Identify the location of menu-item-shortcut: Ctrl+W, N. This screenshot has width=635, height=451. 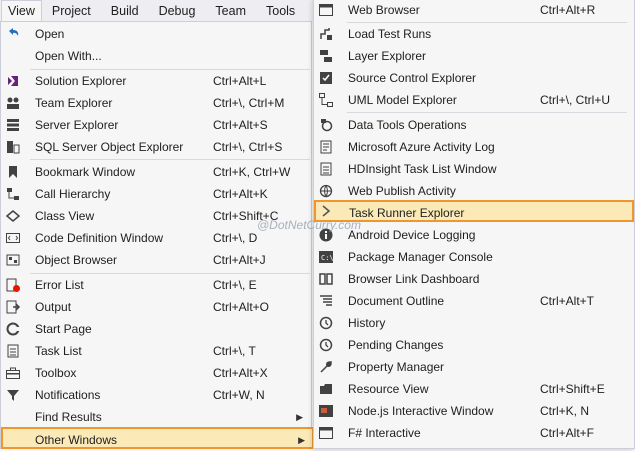
(239, 395).